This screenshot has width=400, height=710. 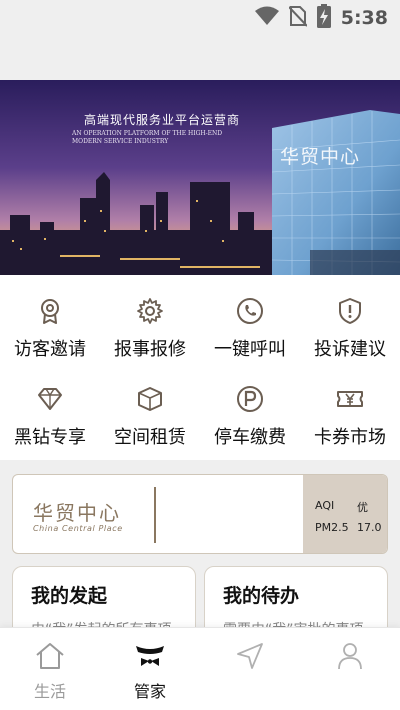 I want to click on service-coupon-market: 卡券市场, so click(x=350, y=405).